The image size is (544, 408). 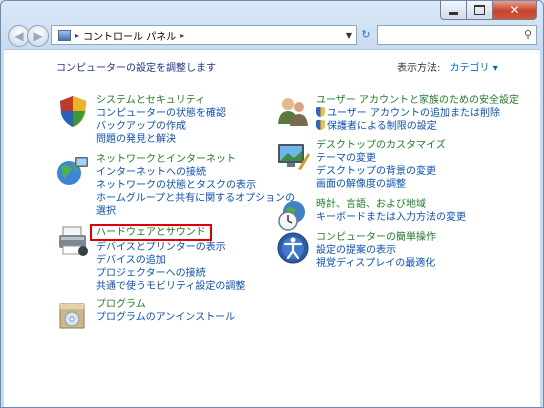 I want to click on link-mobility-settings: 共通で使うモビリティ設定の調整, so click(x=170, y=286).